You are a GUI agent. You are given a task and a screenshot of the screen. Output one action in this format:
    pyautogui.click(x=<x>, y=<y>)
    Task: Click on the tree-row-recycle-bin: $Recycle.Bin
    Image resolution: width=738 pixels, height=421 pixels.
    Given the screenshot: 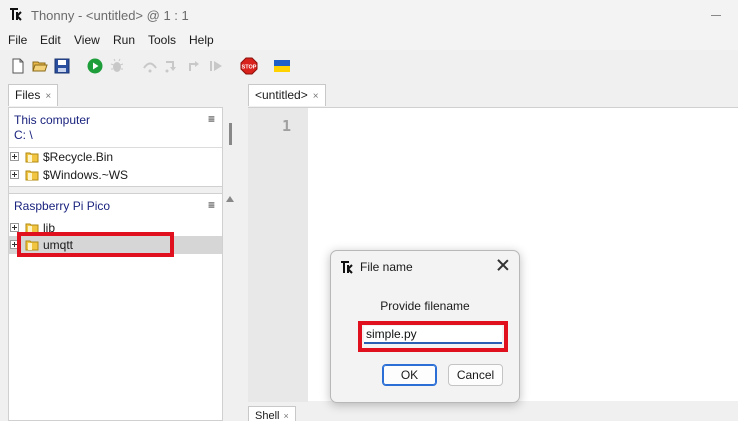 What is the action you would take?
    pyautogui.click(x=115, y=157)
    